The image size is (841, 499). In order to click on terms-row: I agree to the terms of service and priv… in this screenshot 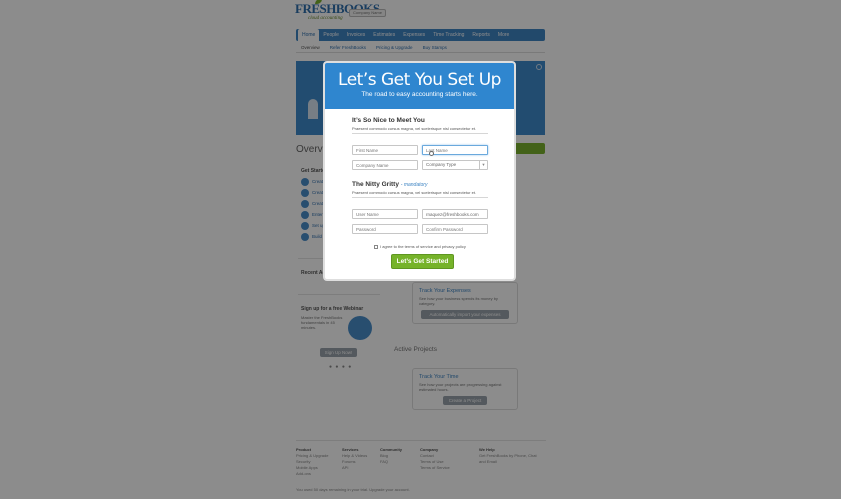, I will do `click(420, 246)`.